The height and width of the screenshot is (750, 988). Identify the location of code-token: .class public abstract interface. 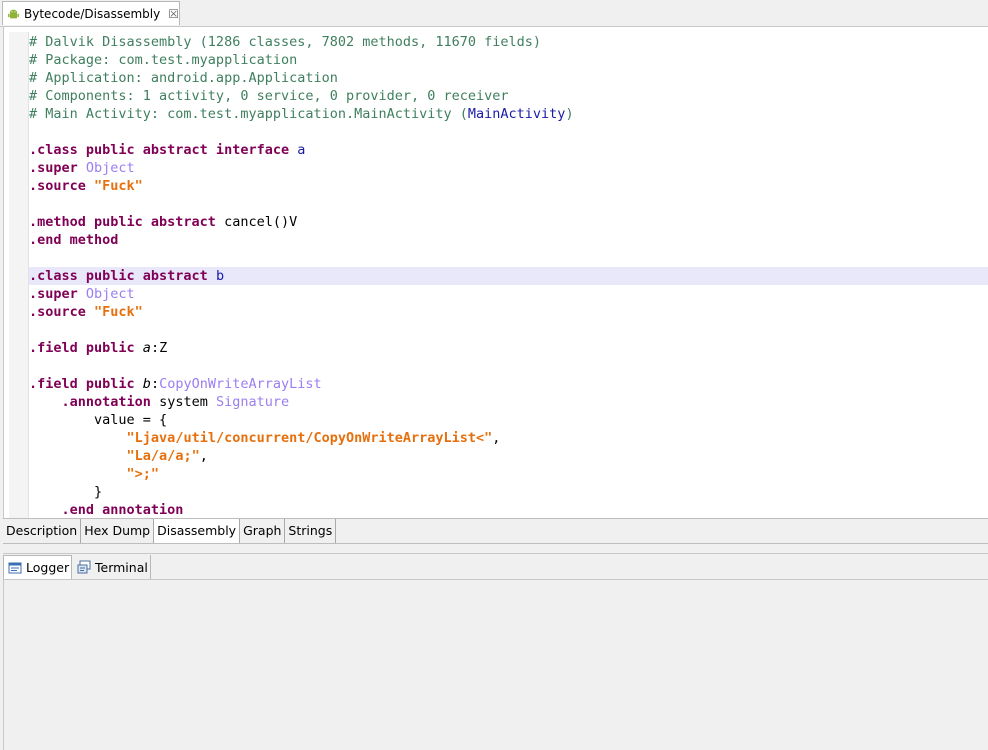
(163, 150).